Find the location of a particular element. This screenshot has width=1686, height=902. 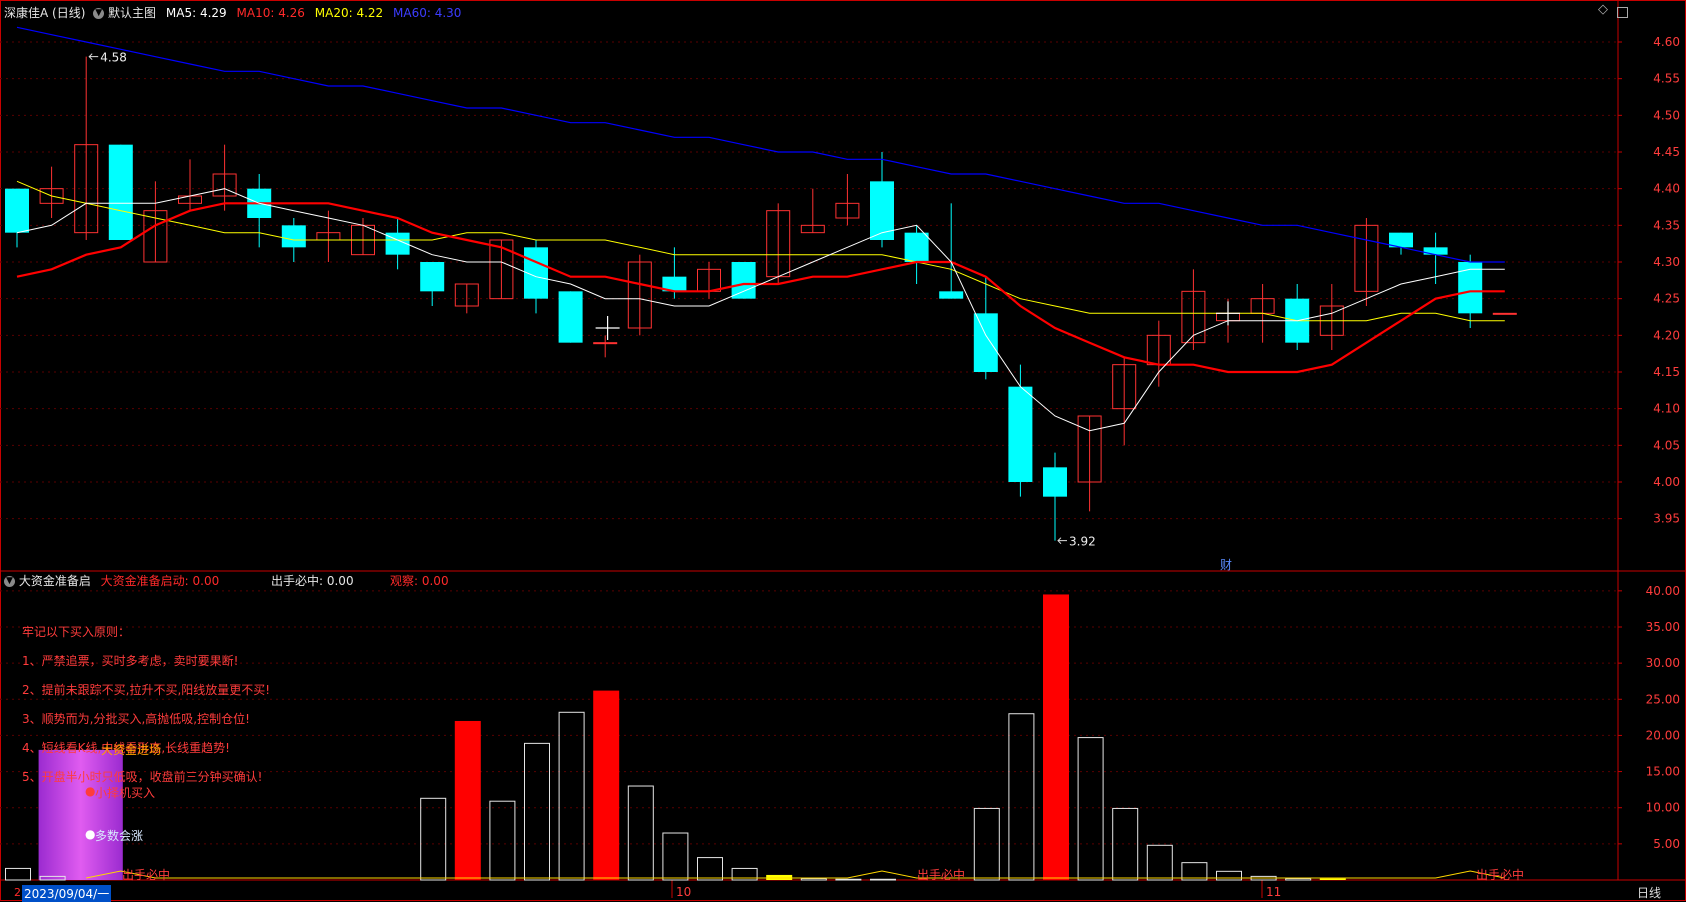

buy-label: 小择机买入 is located at coordinates (125, 793).